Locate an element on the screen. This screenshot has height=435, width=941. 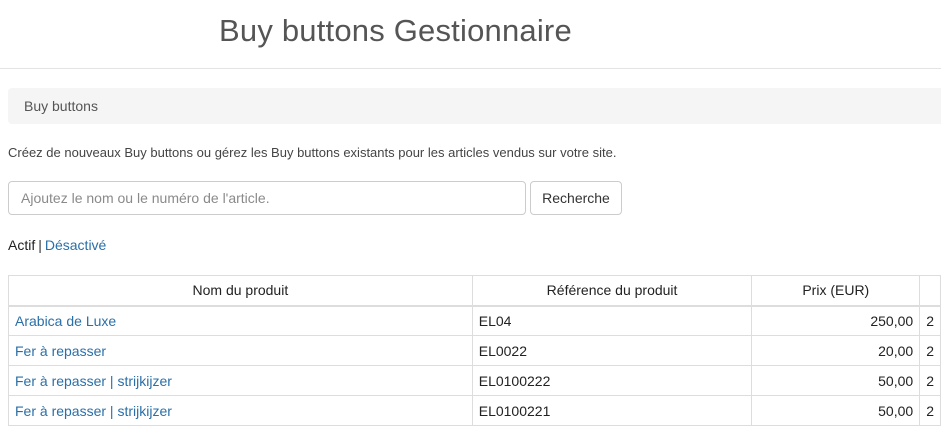
product-reference-cell: EL0100222 is located at coordinates (612, 380).